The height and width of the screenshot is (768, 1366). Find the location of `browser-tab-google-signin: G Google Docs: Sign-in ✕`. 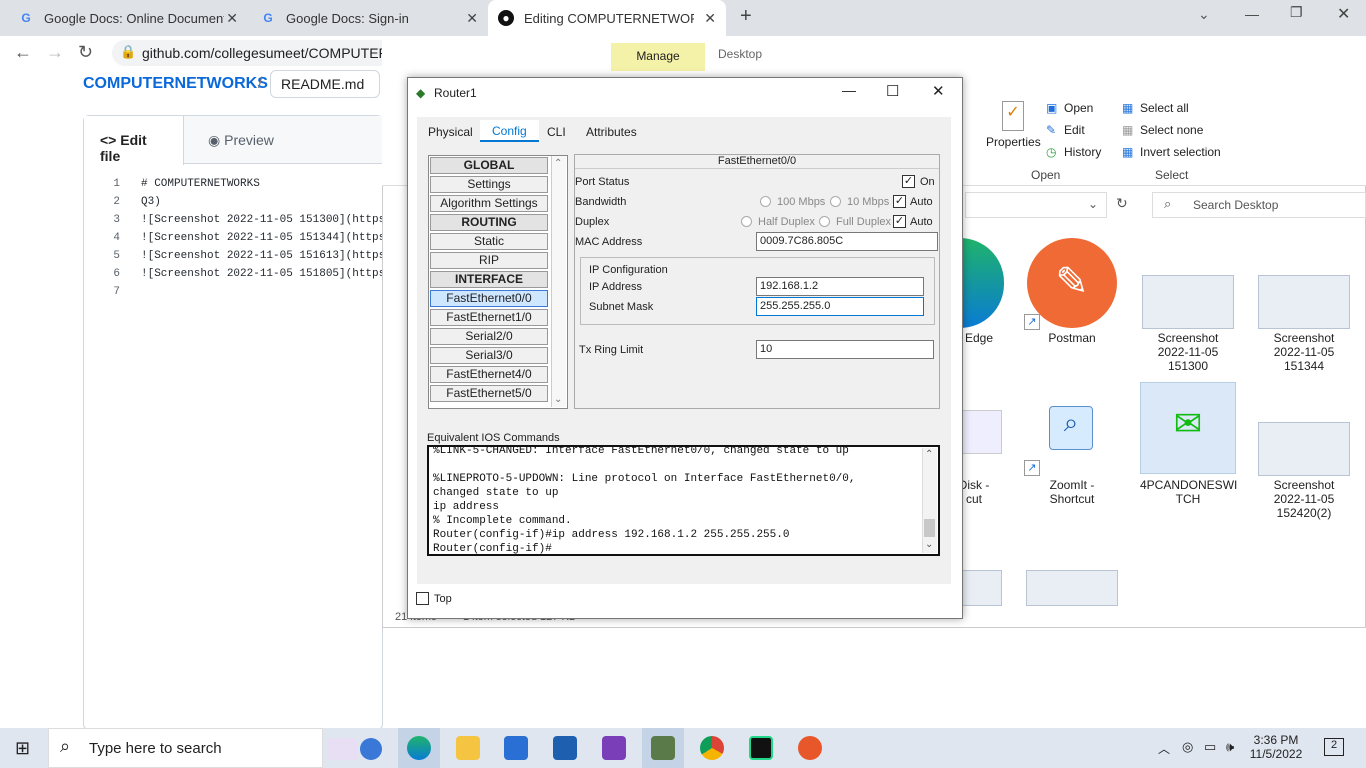

browser-tab-google-signin: G Google Docs: Sign-in ✕ is located at coordinates (369, 18).